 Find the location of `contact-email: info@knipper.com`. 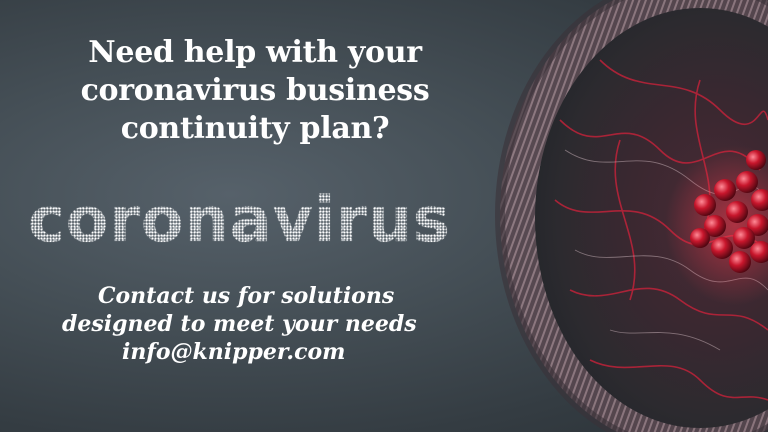

contact-email: info@knipper.com is located at coordinates (234, 352).